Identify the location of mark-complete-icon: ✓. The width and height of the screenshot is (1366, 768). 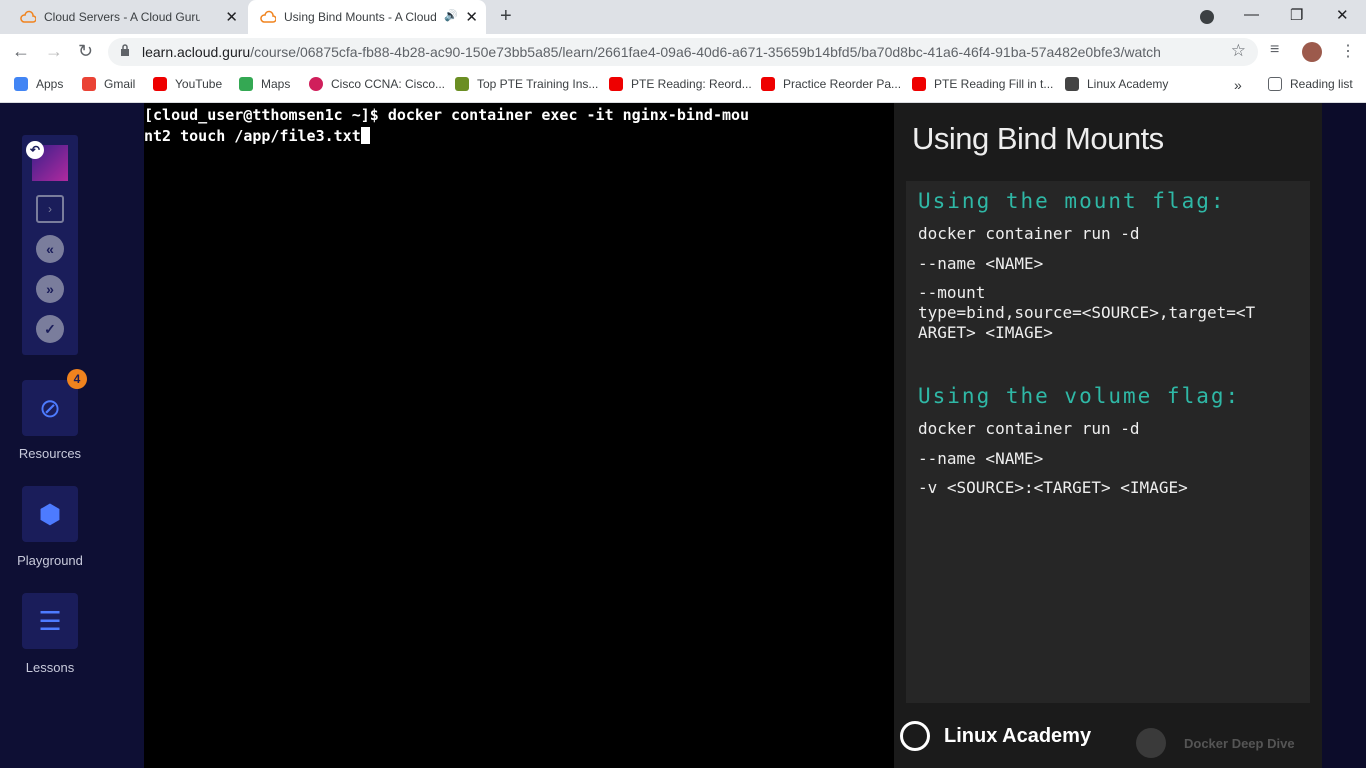
(50, 329).